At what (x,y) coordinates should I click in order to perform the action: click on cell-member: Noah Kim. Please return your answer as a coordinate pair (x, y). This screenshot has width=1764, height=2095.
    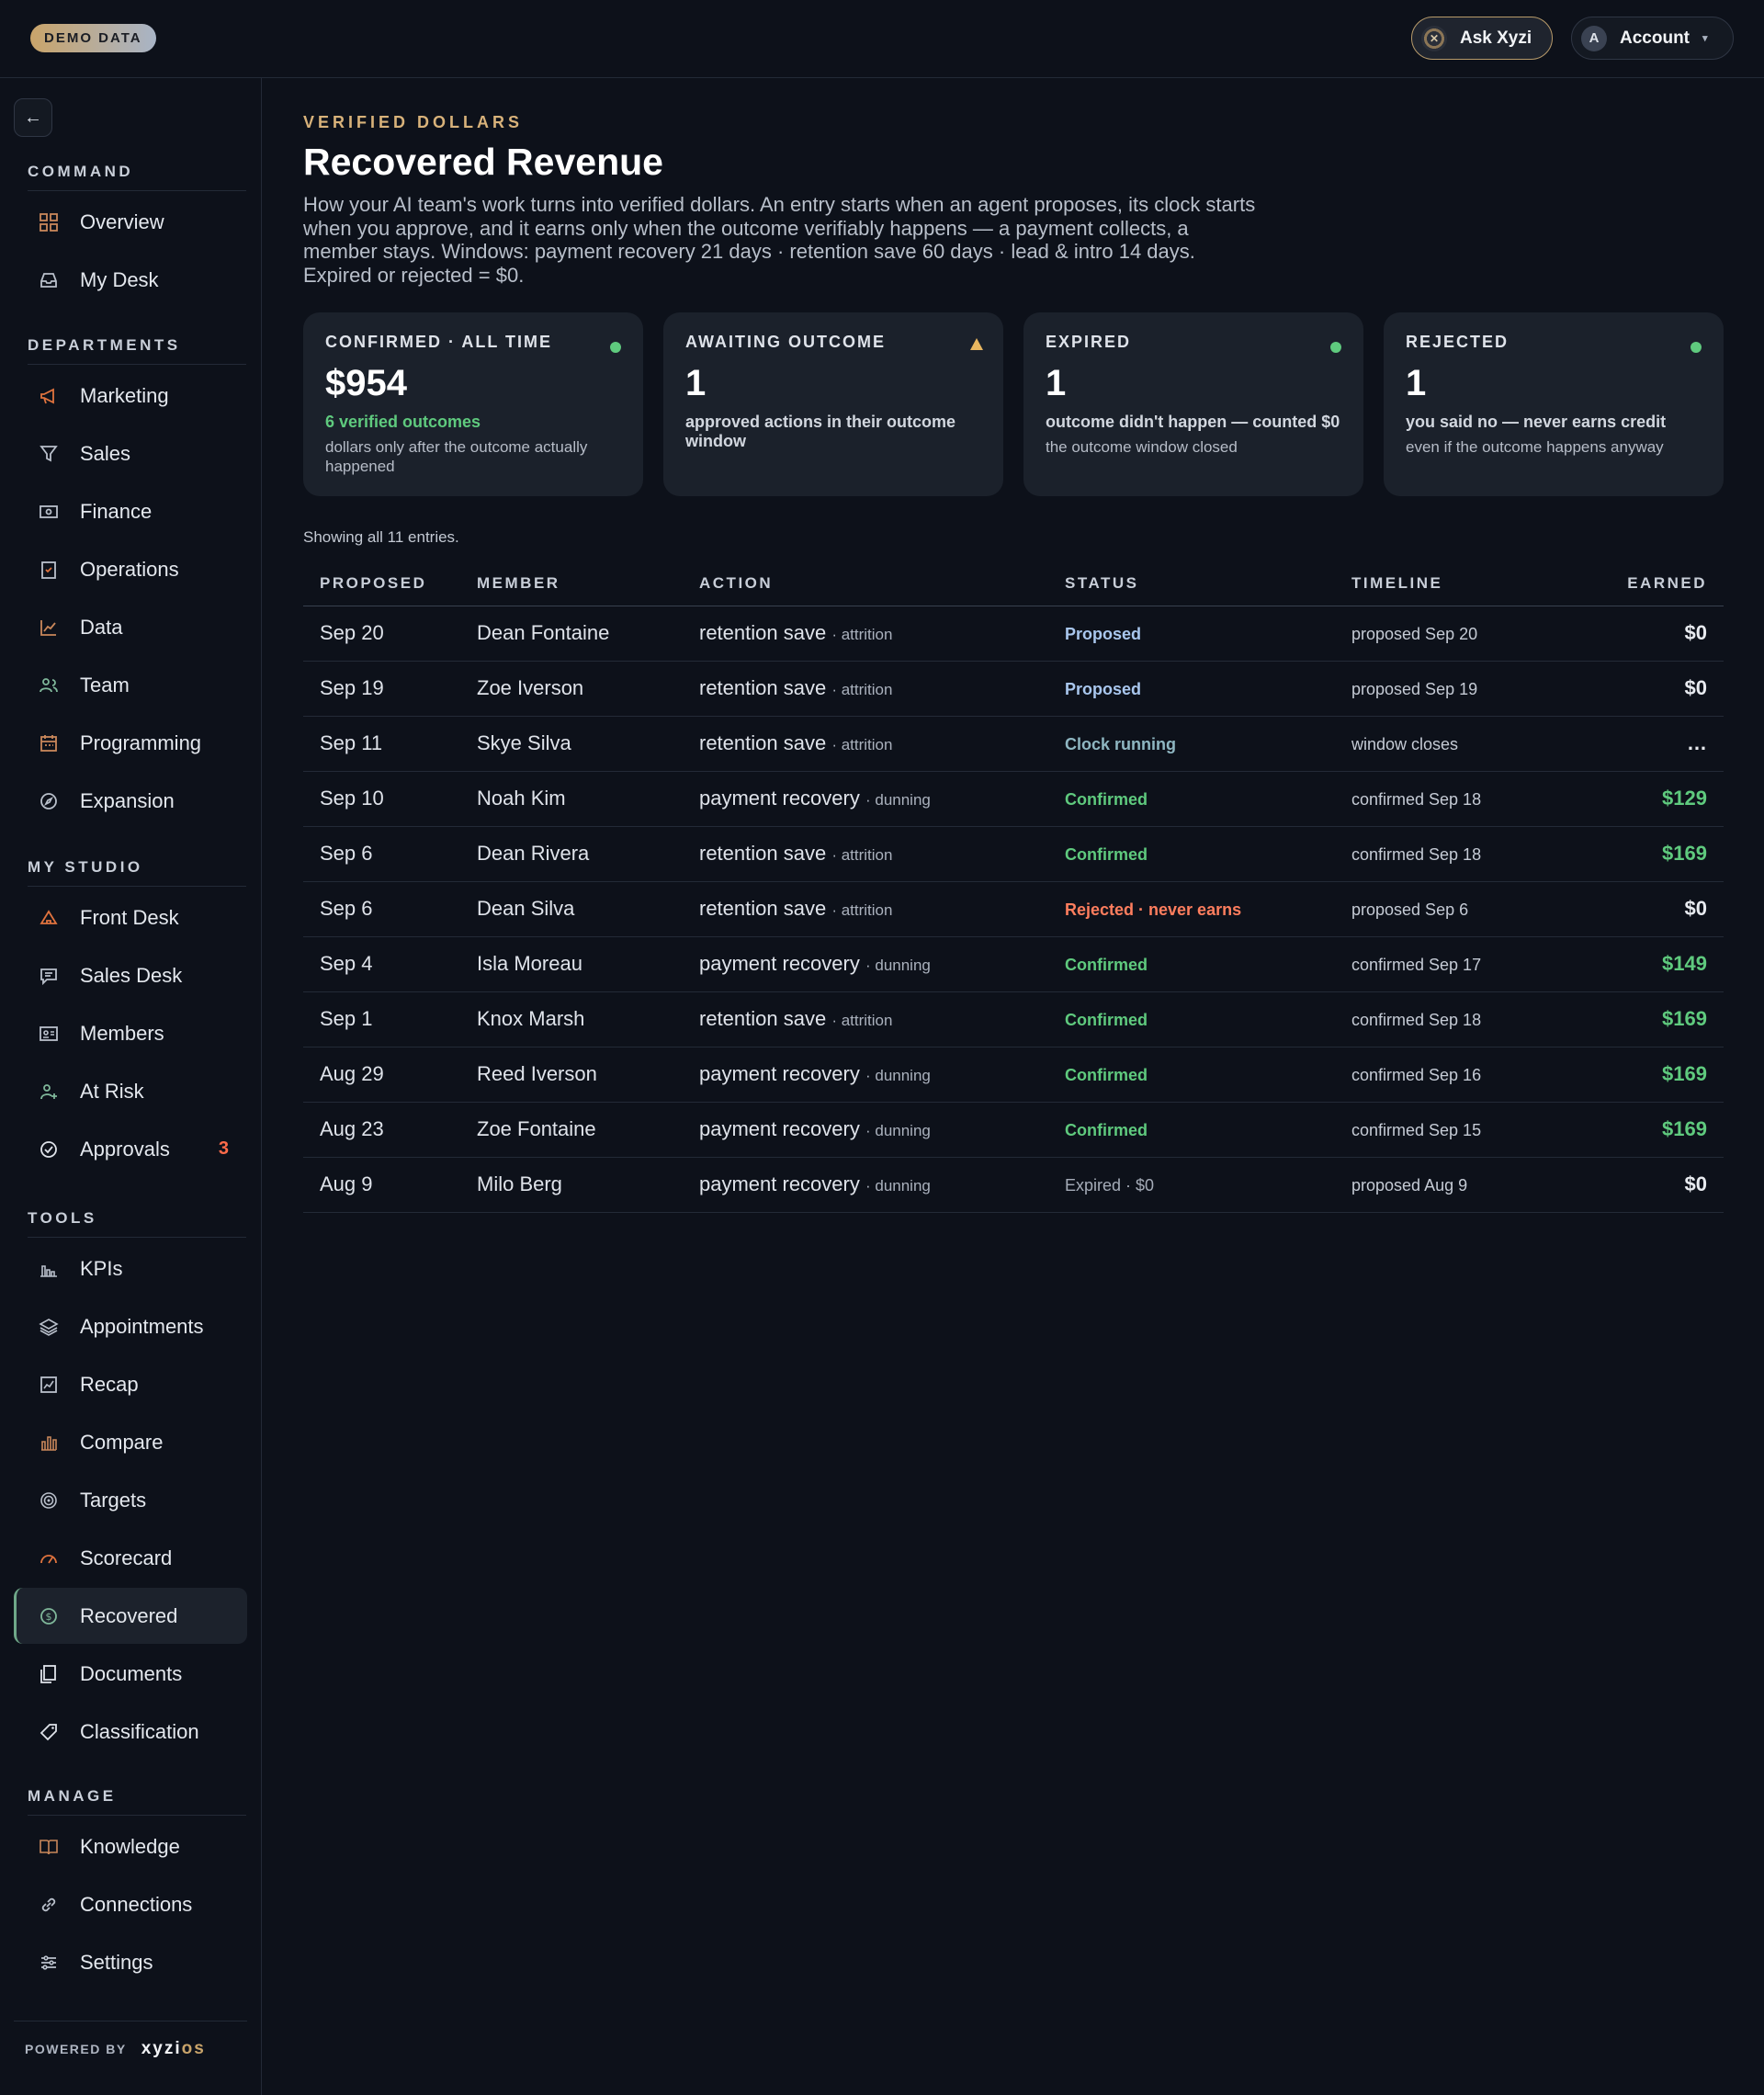
    Looking at the image, I should click on (588, 799).